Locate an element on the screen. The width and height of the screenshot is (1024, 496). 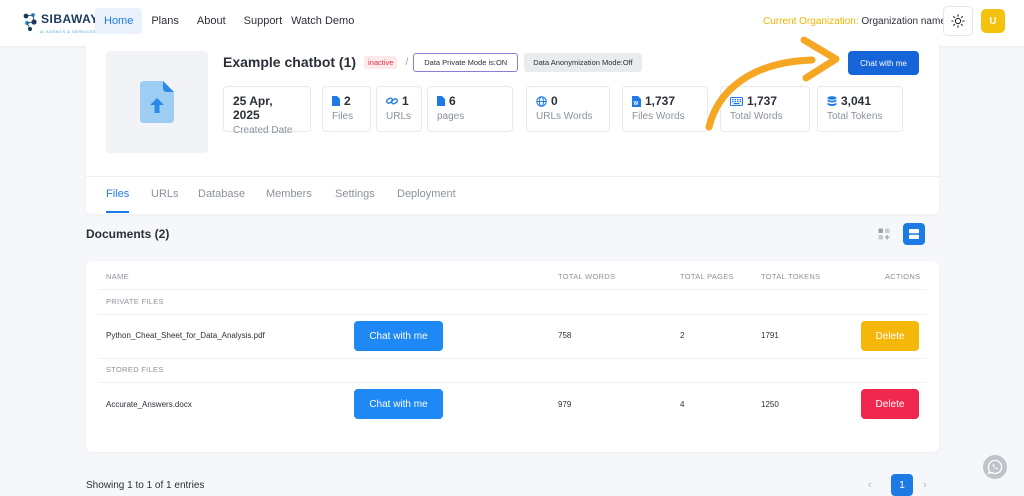
stat-value: 25 Apr, 2025 is located at coordinates (253, 108).